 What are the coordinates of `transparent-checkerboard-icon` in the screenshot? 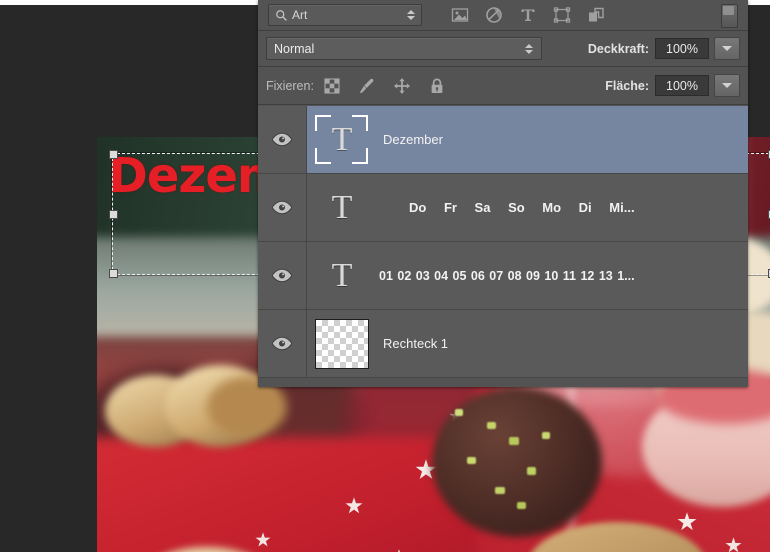 It's located at (342, 343).